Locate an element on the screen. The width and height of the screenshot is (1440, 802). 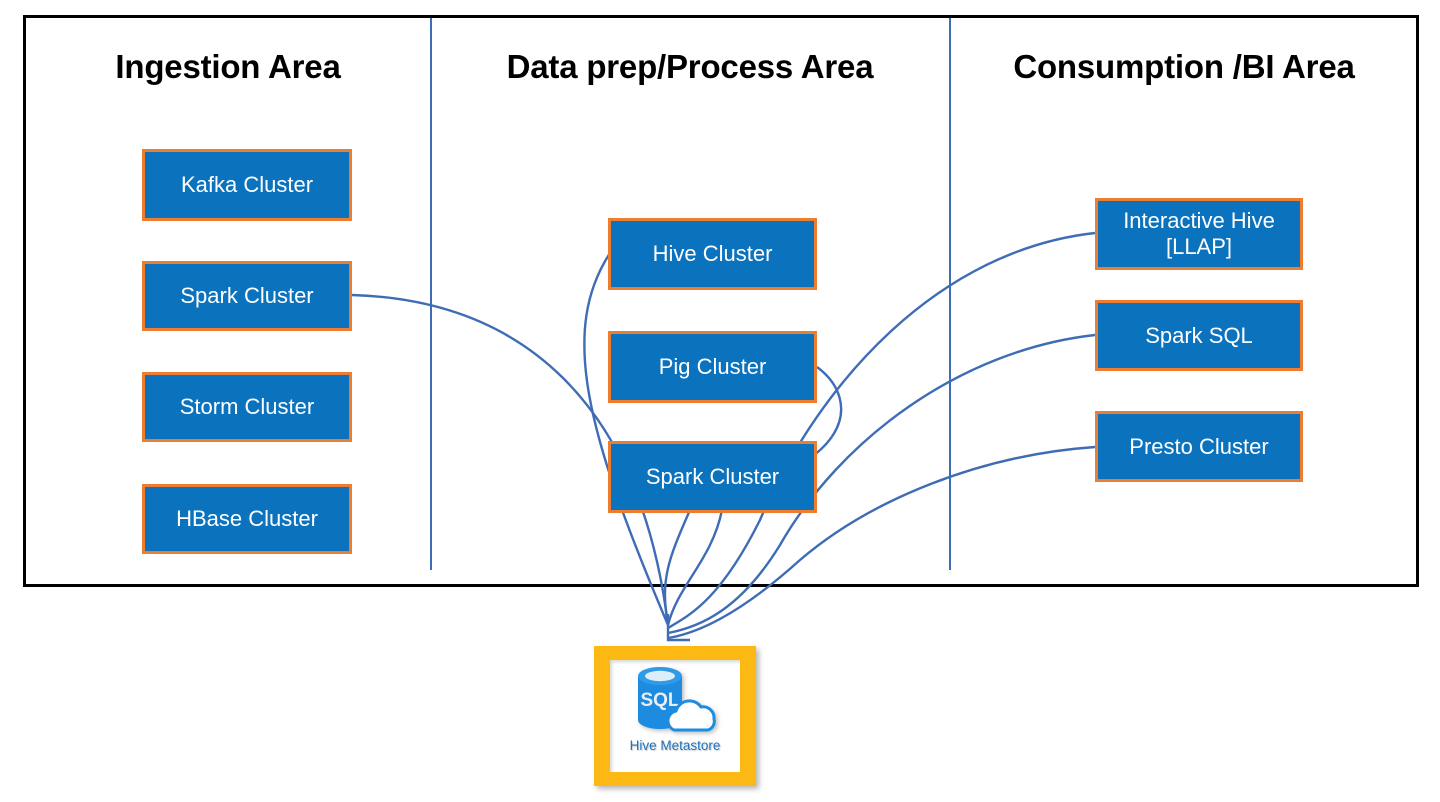
node-spark-sql: Spark SQL is located at coordinates (1199, 335).